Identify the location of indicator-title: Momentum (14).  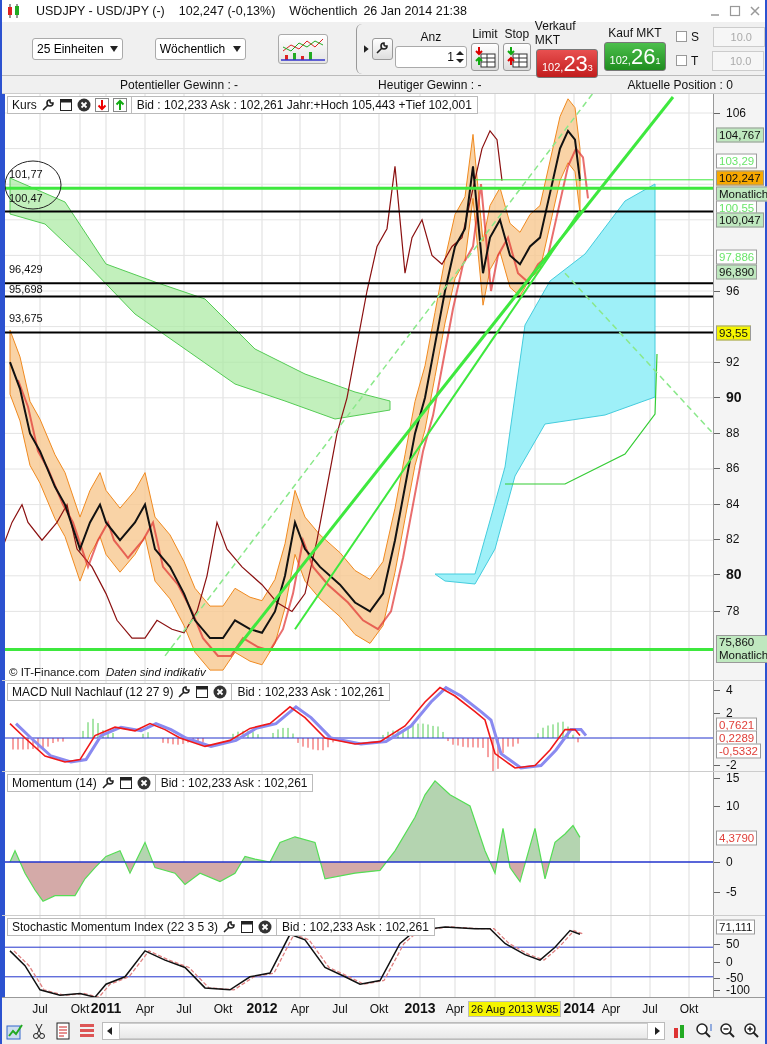
(54, 783).